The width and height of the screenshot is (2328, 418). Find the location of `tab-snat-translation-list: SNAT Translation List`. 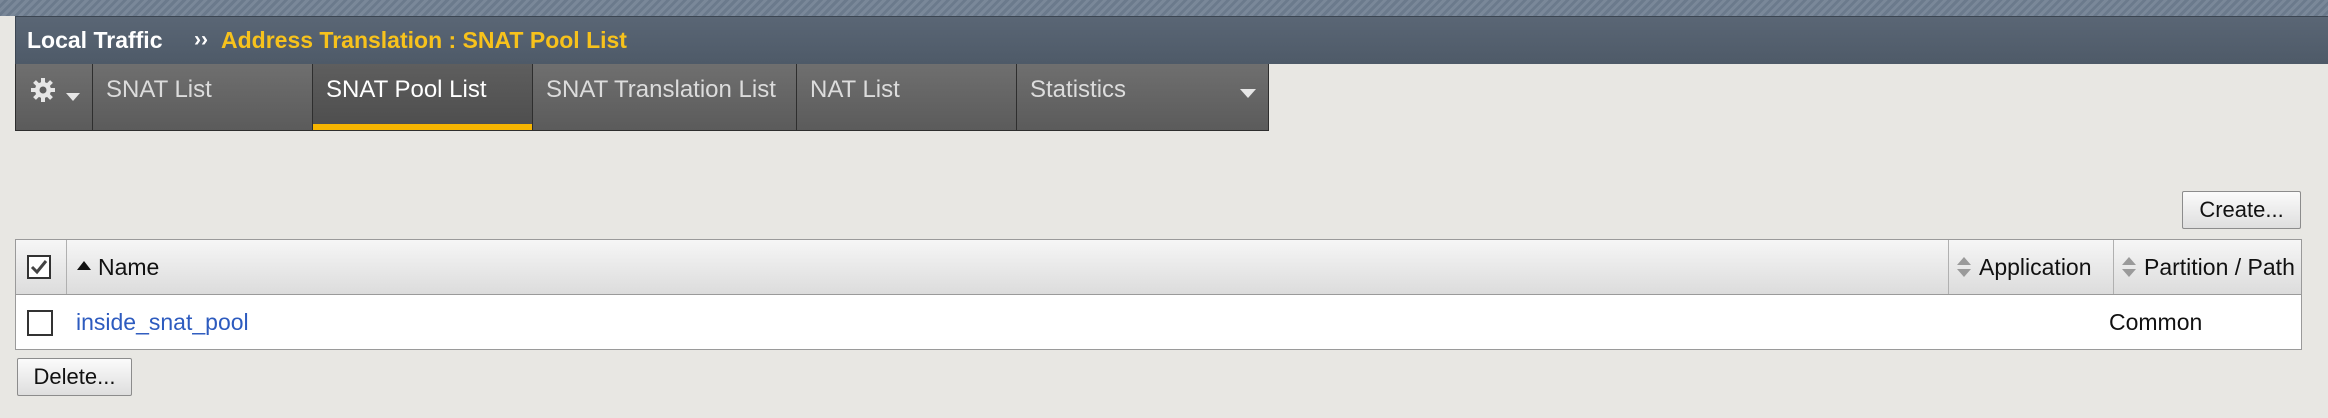

tab-snat-translation-list: SNAT Translation List is located at coordinates (665, 97).